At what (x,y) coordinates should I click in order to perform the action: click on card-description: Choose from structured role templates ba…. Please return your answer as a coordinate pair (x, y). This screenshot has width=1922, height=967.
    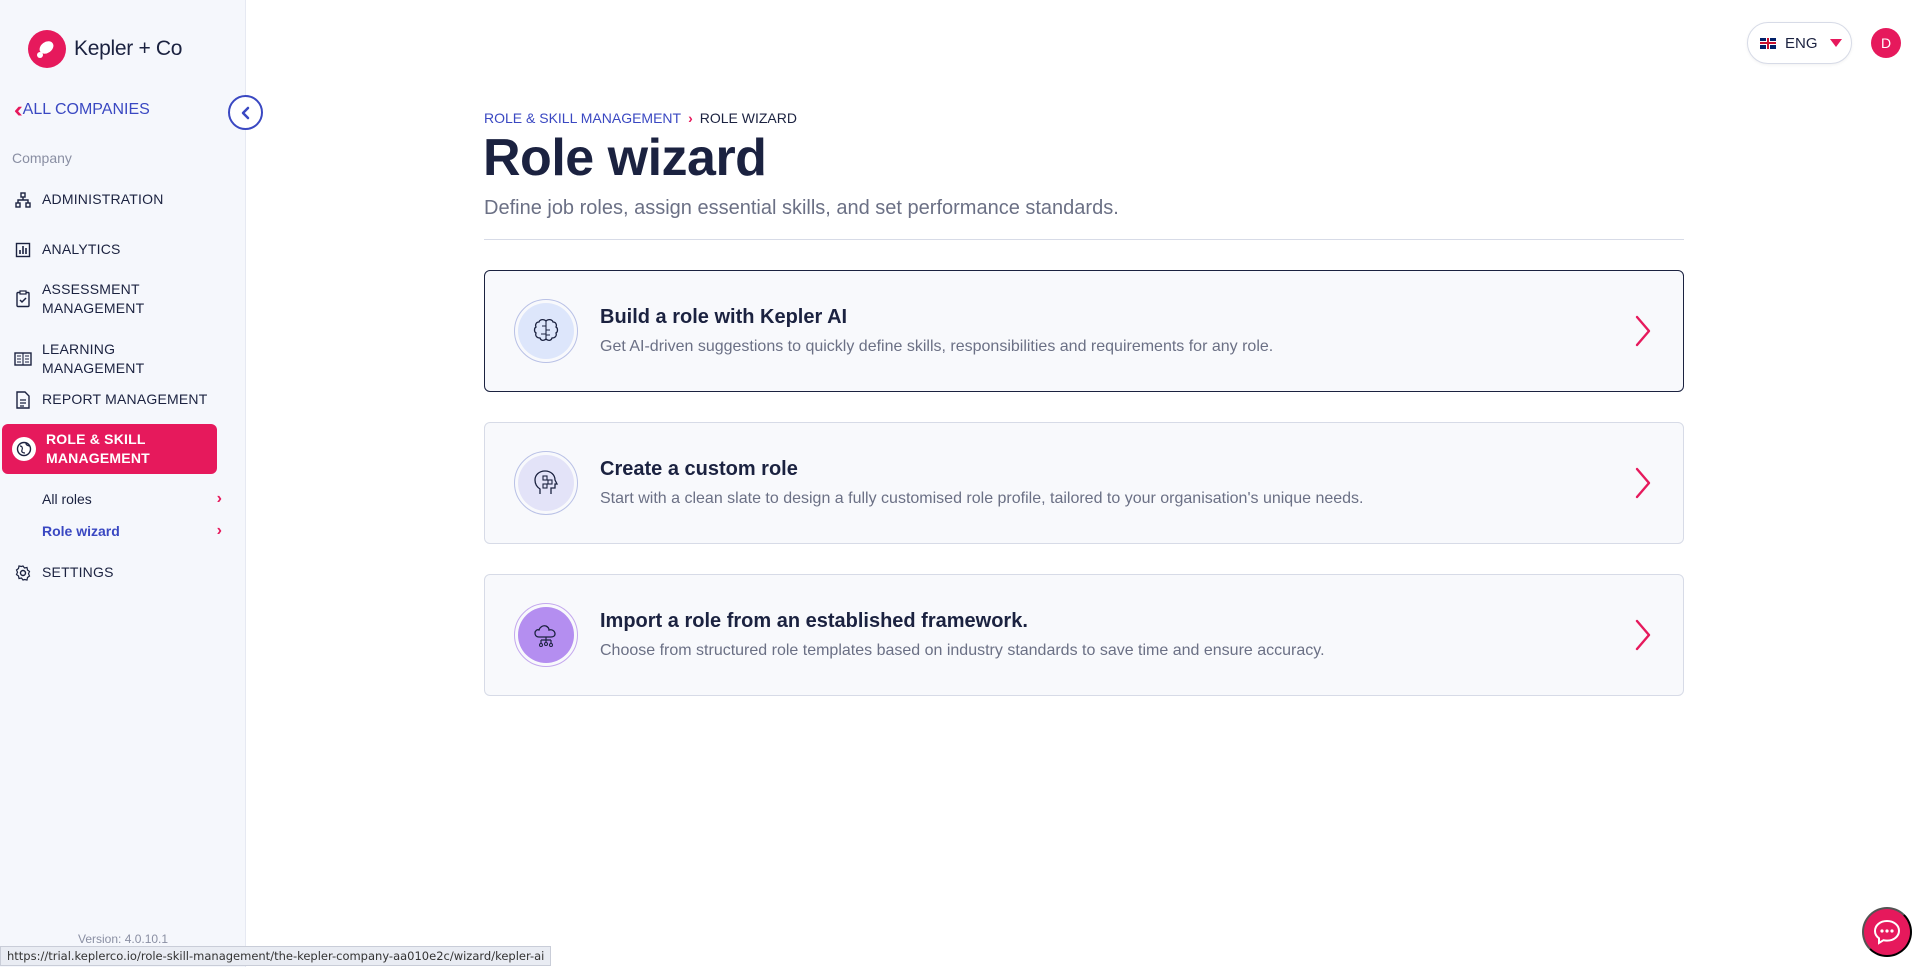
    Looking at the image, I should click on (962, 650).